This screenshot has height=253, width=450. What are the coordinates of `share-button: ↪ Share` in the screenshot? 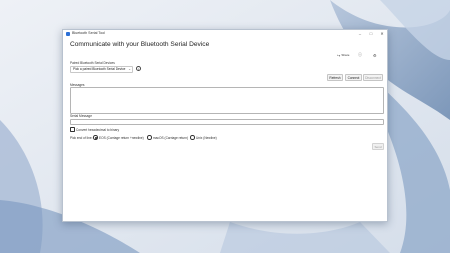 It's located at (343, 55).